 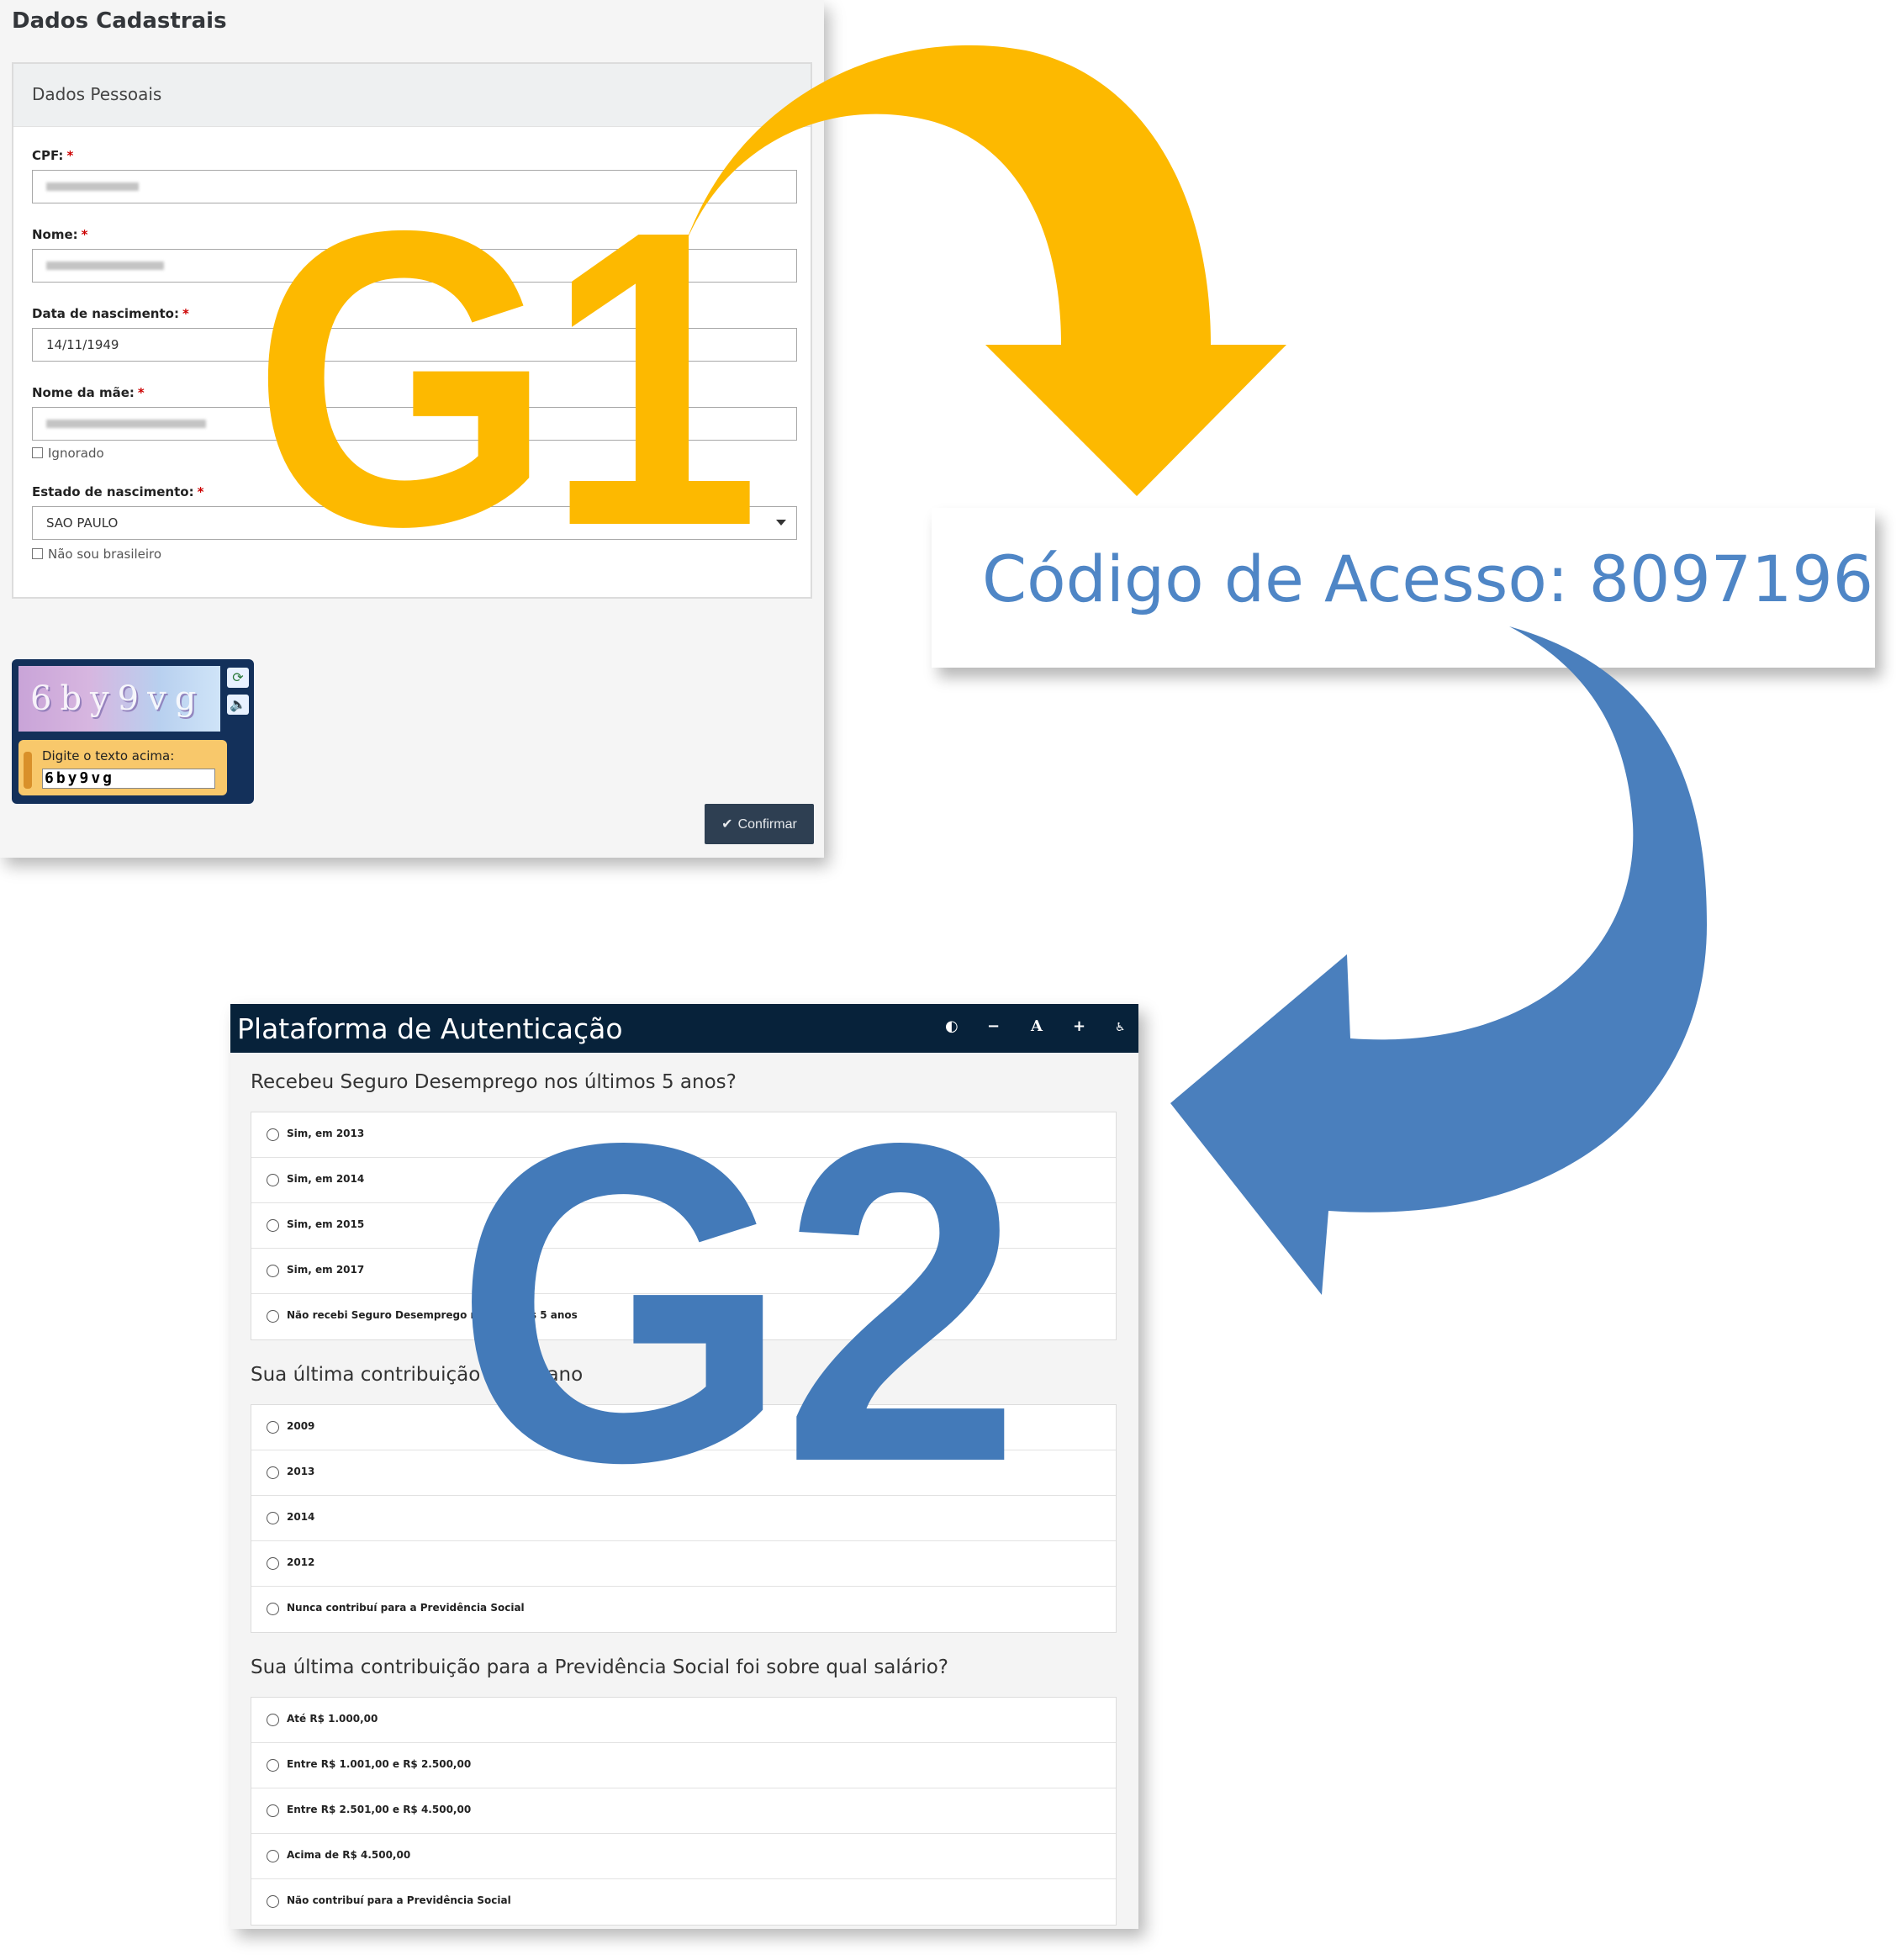 I want to click on nascimento-field: 14/11/1949, so click(x=414, y=345).